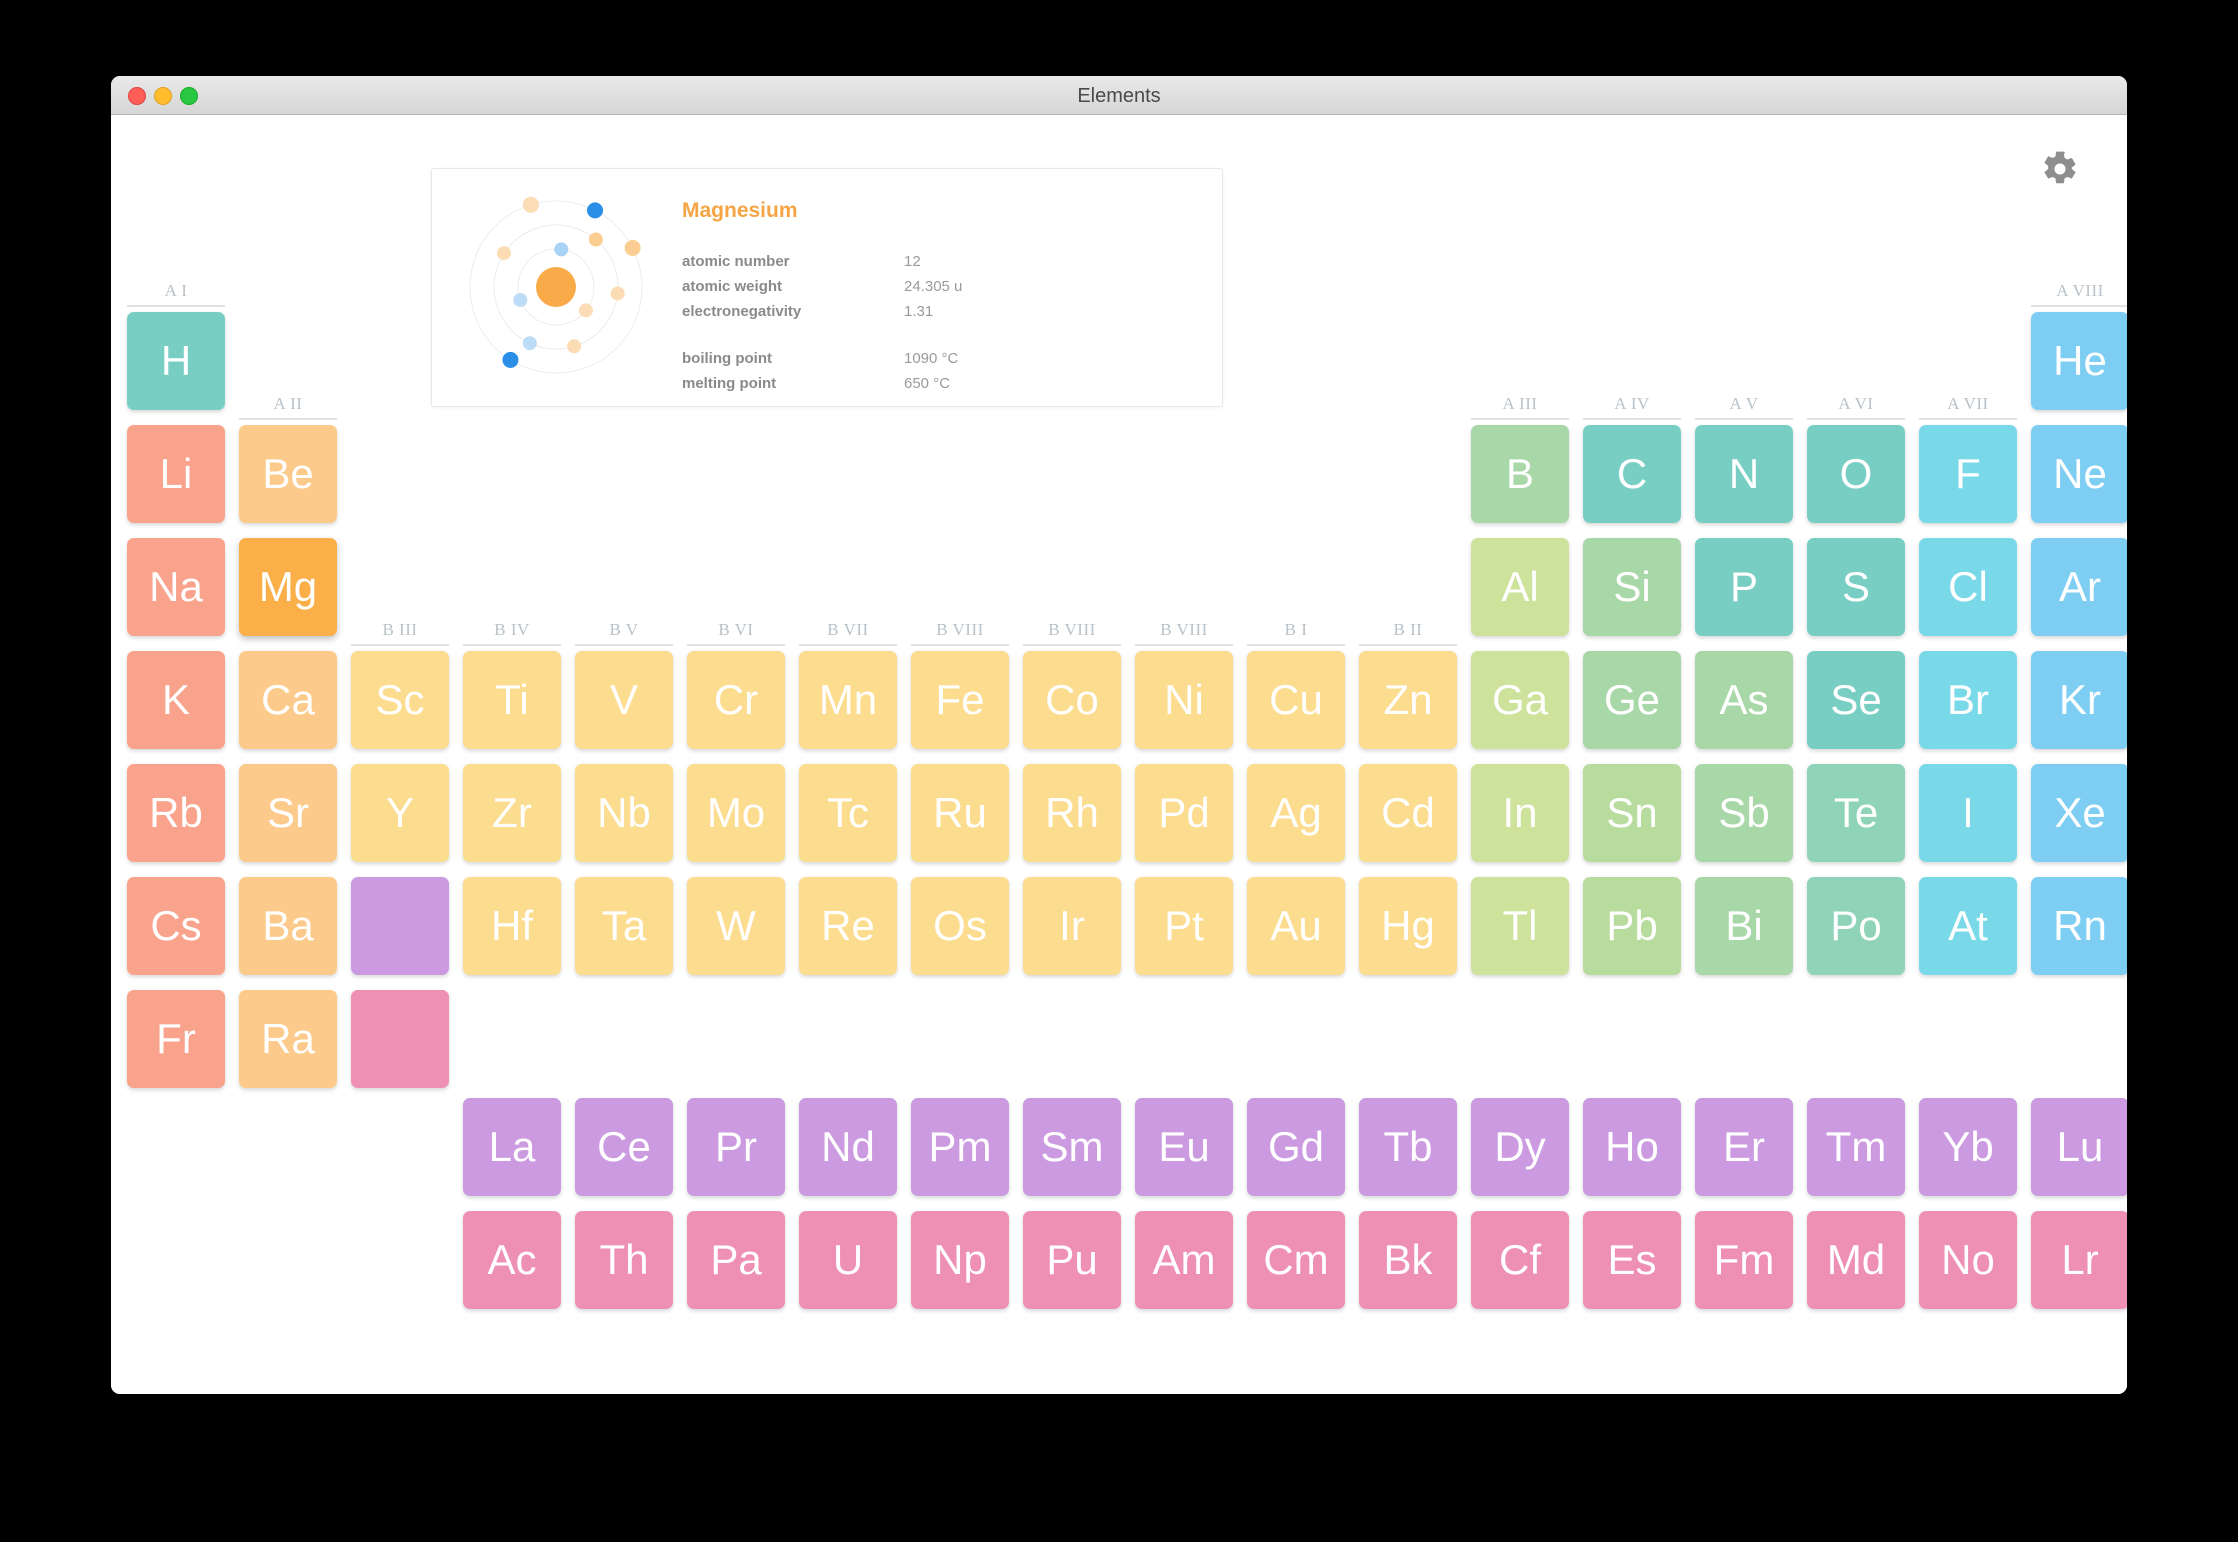 This screenshot has width=2238, height=1542. What do you see at coordinates (624, 700) in the screenshot?
I see `element-tile-v: V` at bounding box center [624, 700].